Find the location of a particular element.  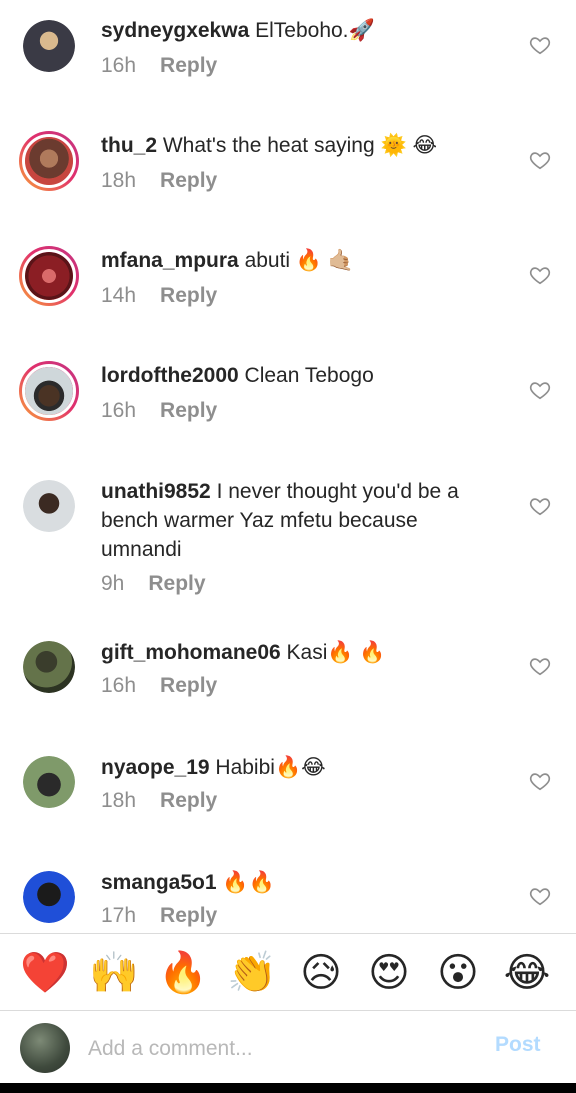

comment-username: gift_mohomane06 is located at coordinates (191, 652).